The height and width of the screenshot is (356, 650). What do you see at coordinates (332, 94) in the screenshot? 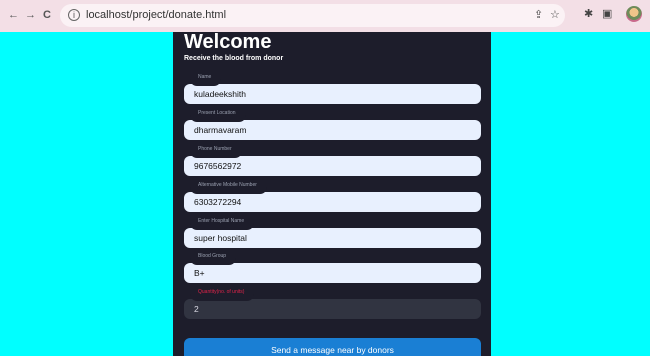
I see `name-input` at bounding box center [332, 94].